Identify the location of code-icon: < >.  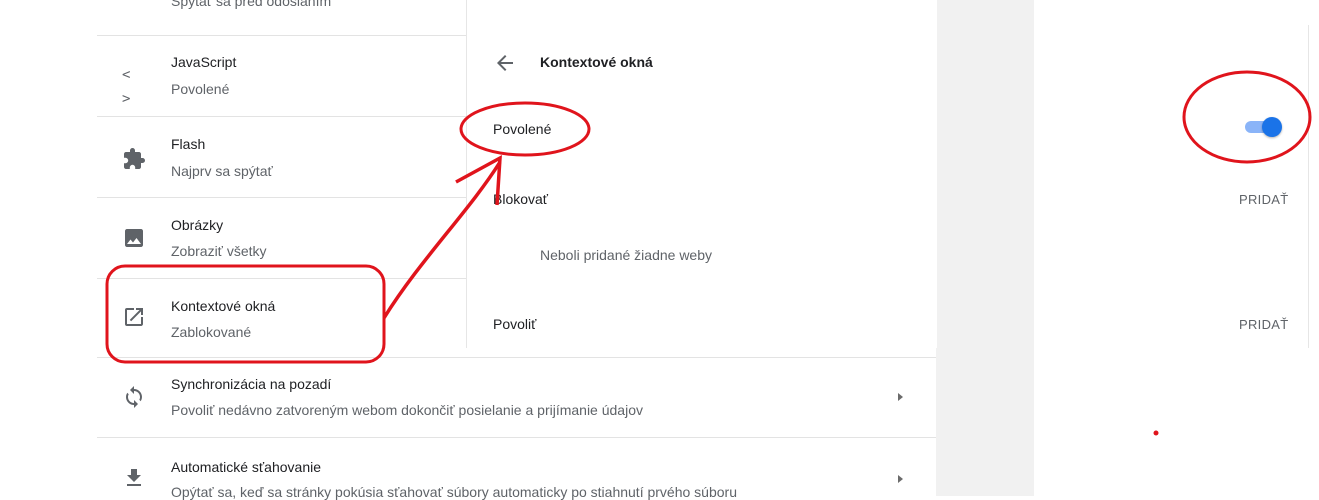
(126, 87).